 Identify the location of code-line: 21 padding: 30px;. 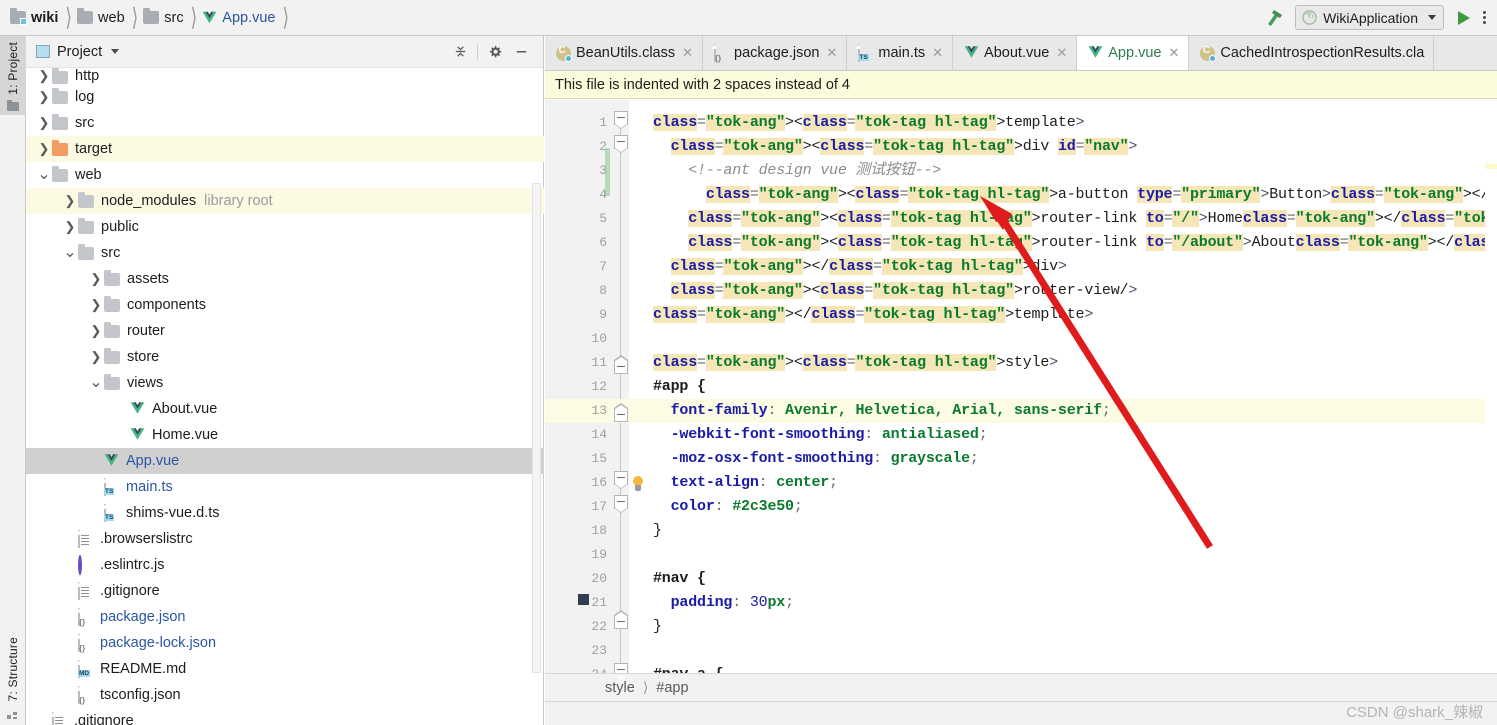
(1021, 603).